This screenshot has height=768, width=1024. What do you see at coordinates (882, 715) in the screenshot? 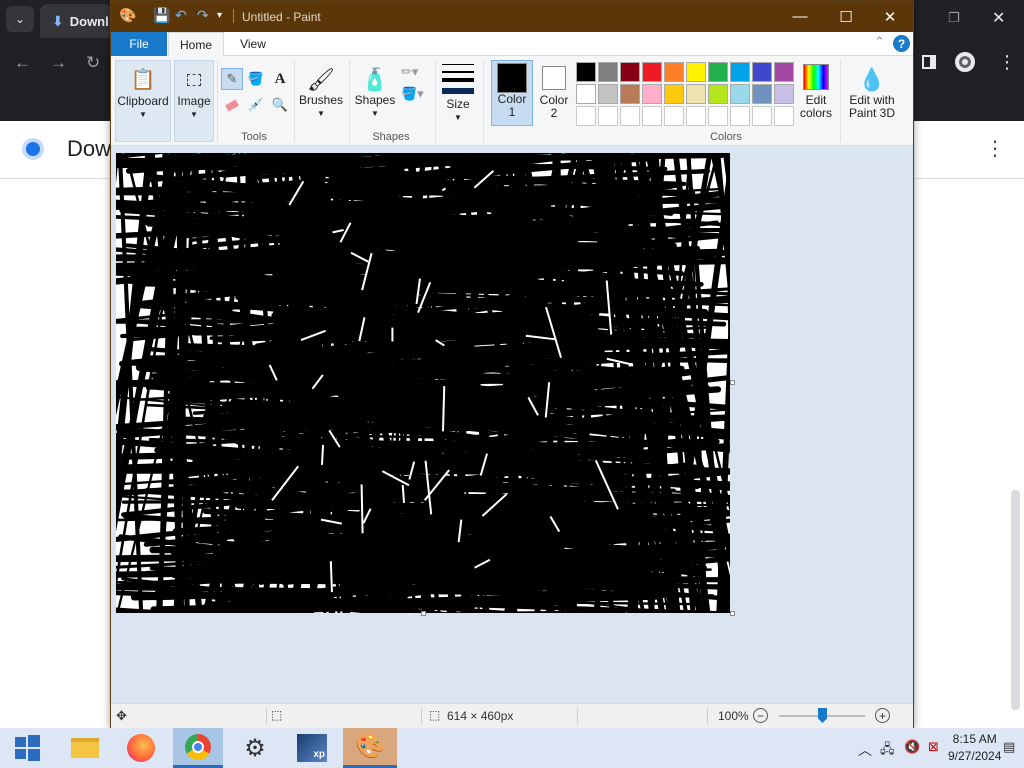
I see `zoom-in-button: +` at bounding box center [882, 715].